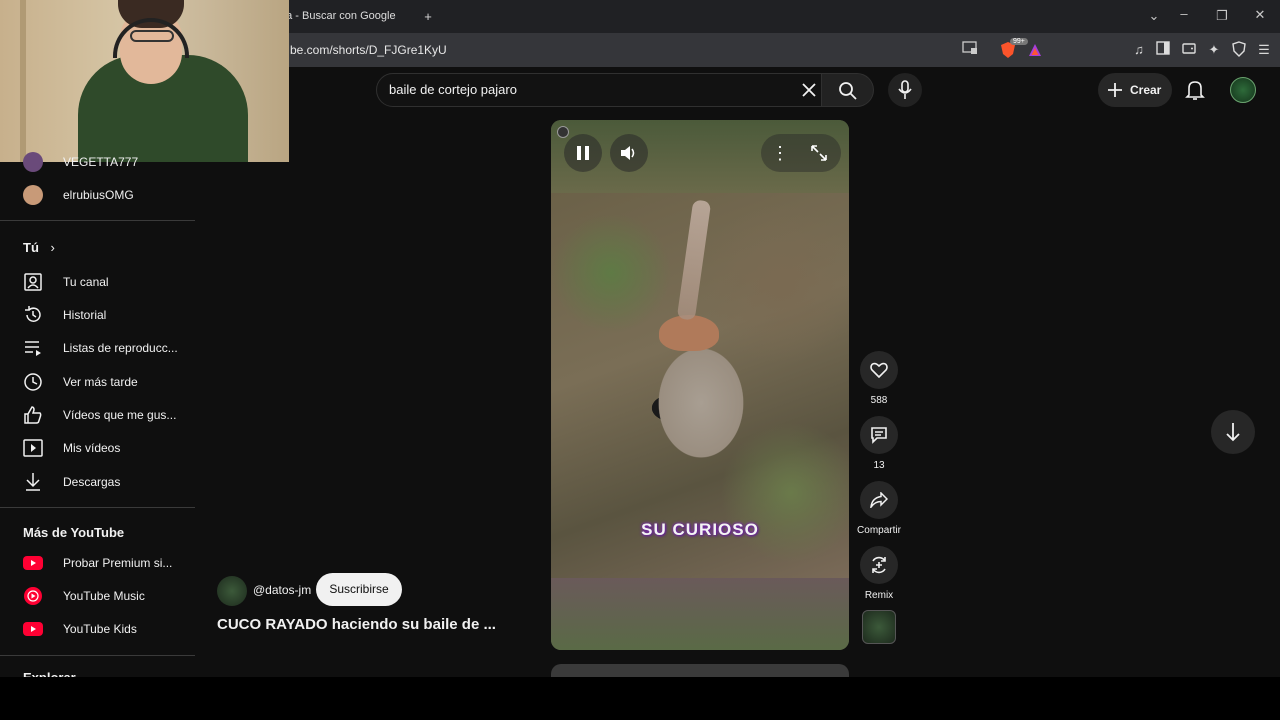  Describe the element at coordinates (92, 447) in the screenshot. I see `sidebar-item-label: Mis vídeos` at that location.